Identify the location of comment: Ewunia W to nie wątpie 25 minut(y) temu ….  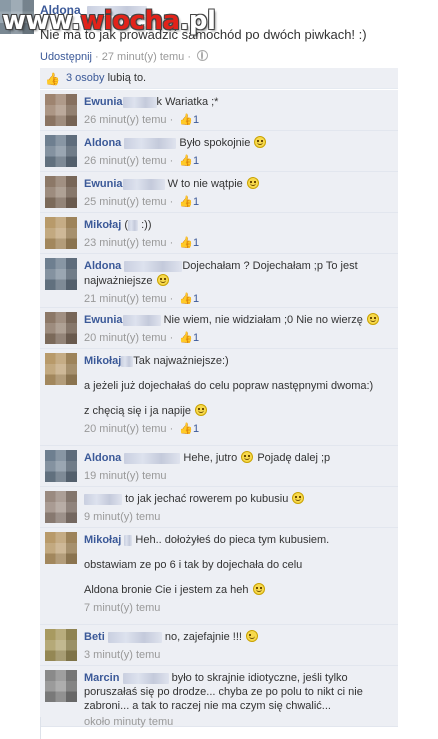
(219, 192).